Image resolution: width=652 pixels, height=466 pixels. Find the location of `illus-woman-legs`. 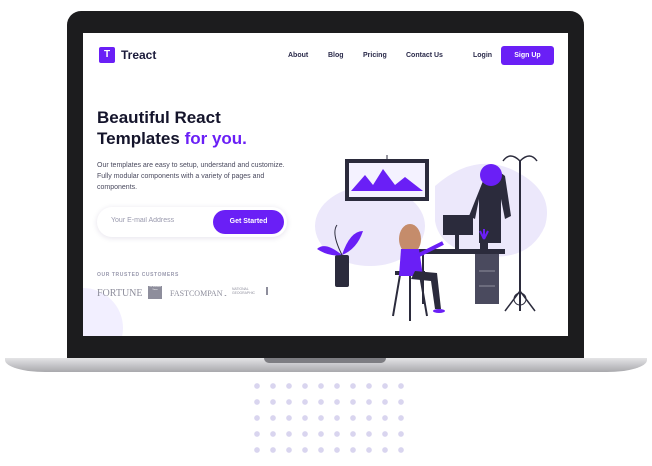

illus-woman-legs is located at coordinates (426, 290).